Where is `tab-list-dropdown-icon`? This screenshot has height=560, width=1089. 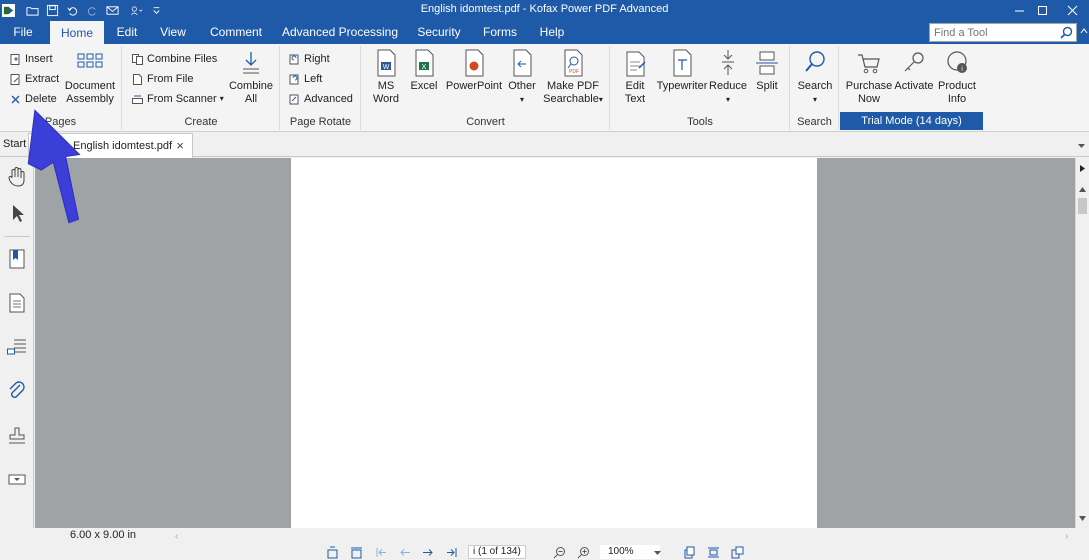
tab-list-dropdown-icon is located at coordinates (1081, 146).